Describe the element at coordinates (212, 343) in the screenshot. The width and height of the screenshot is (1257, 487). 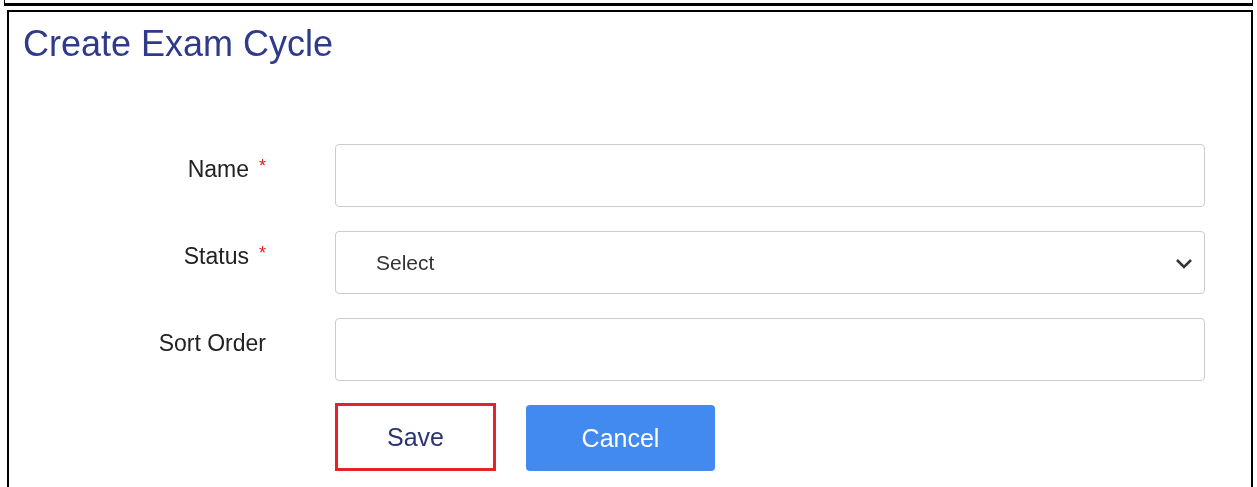
I see `field-label: Sort Order` at that location.